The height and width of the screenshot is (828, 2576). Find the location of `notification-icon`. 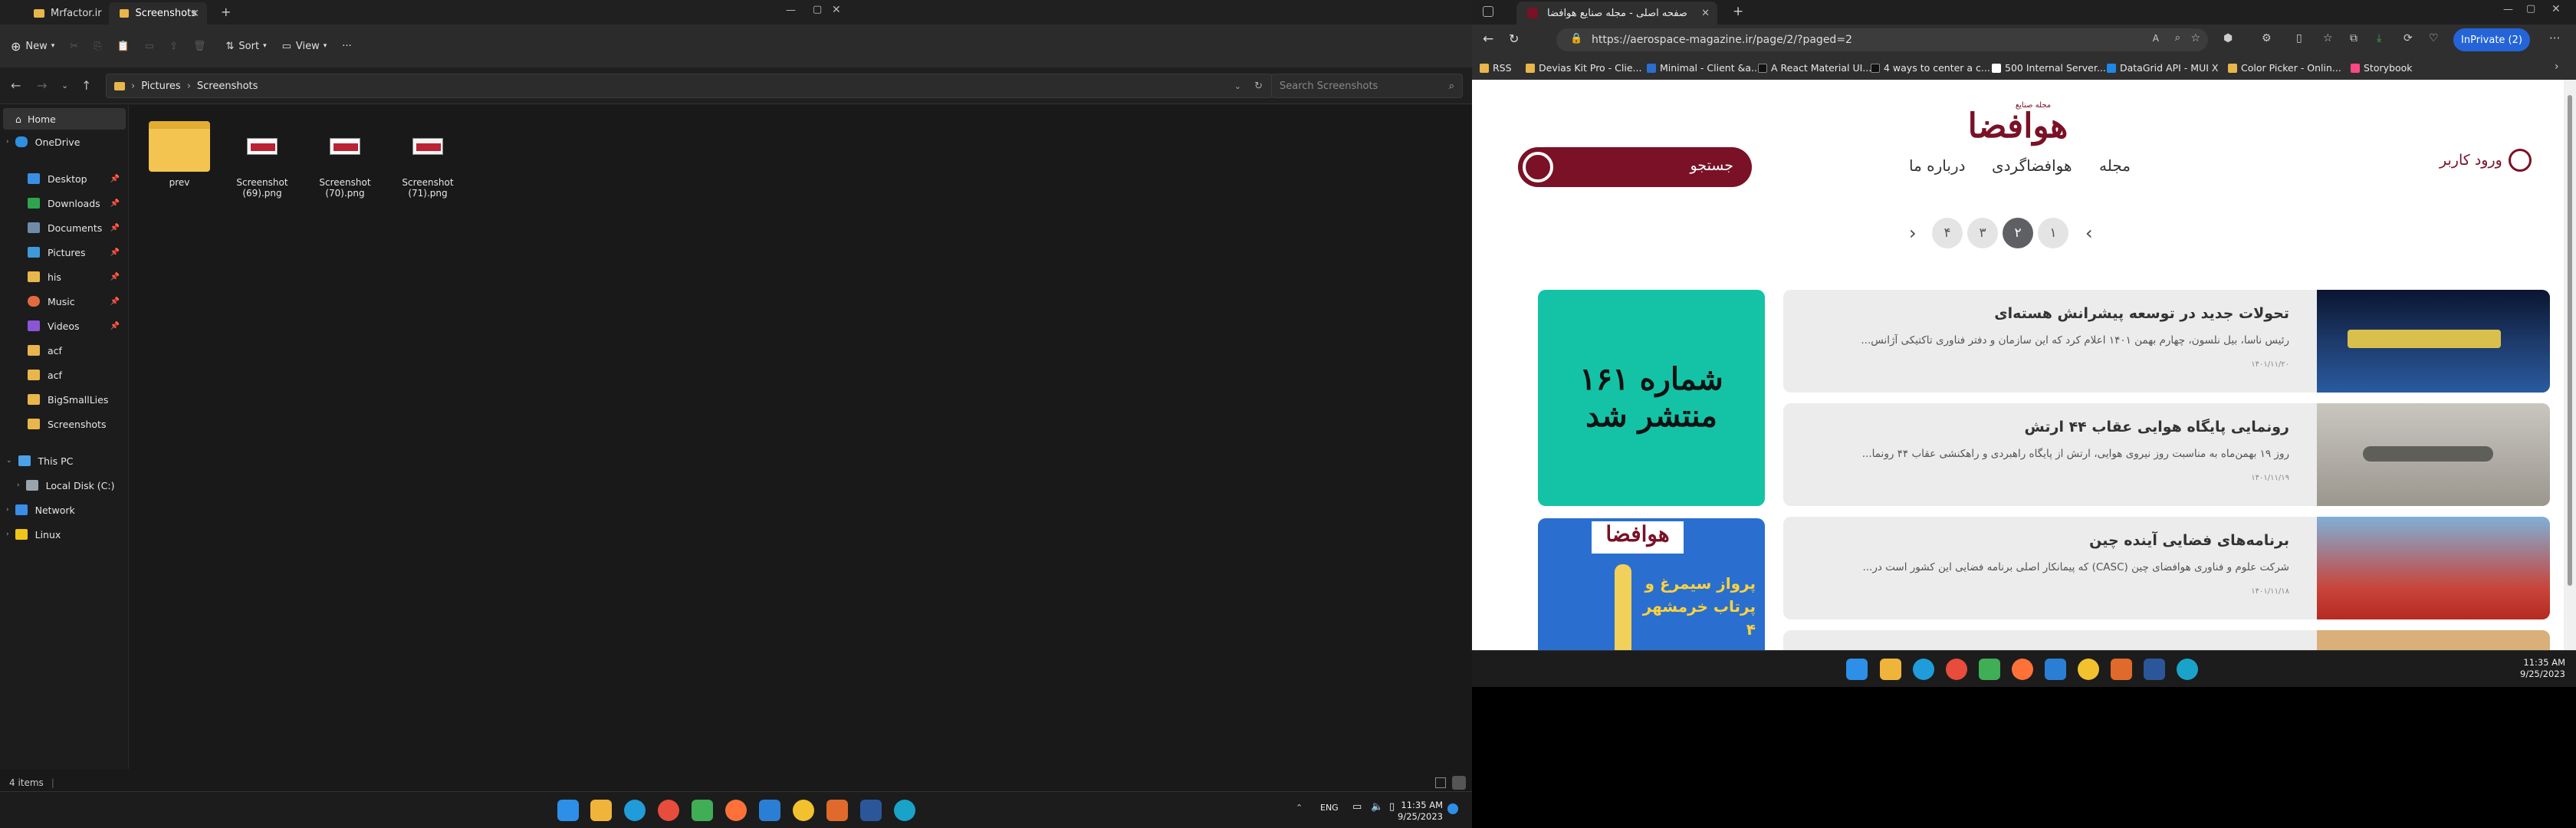

notification-icon is located at coordinates (1453, 808).